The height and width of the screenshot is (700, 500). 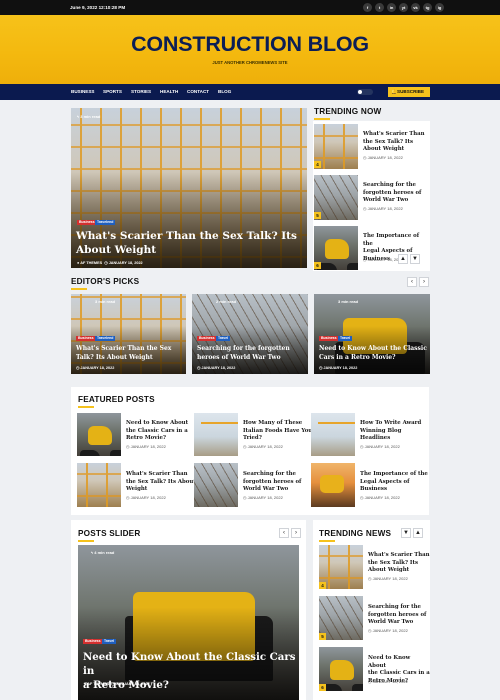 What do you see at coordinates (365, 92) in the screenshot?
I see `dark-mode-toggle` at bounding box center [365, 92].